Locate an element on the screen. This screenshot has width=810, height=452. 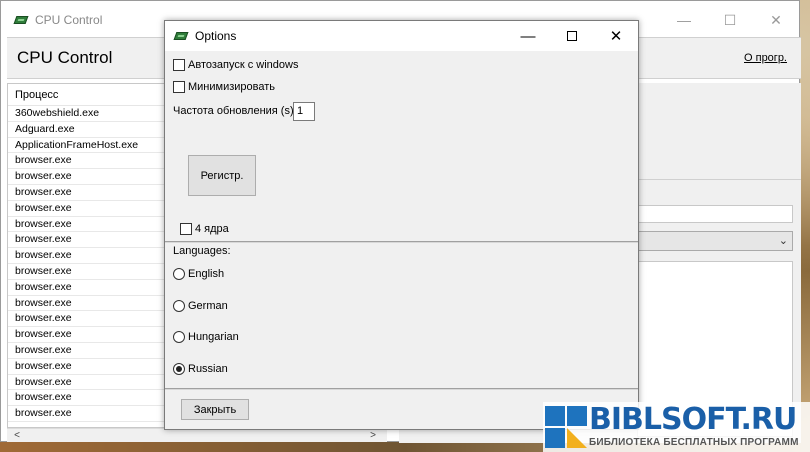
minimize-label: Минимизировать is located at coordinates (232, 87).